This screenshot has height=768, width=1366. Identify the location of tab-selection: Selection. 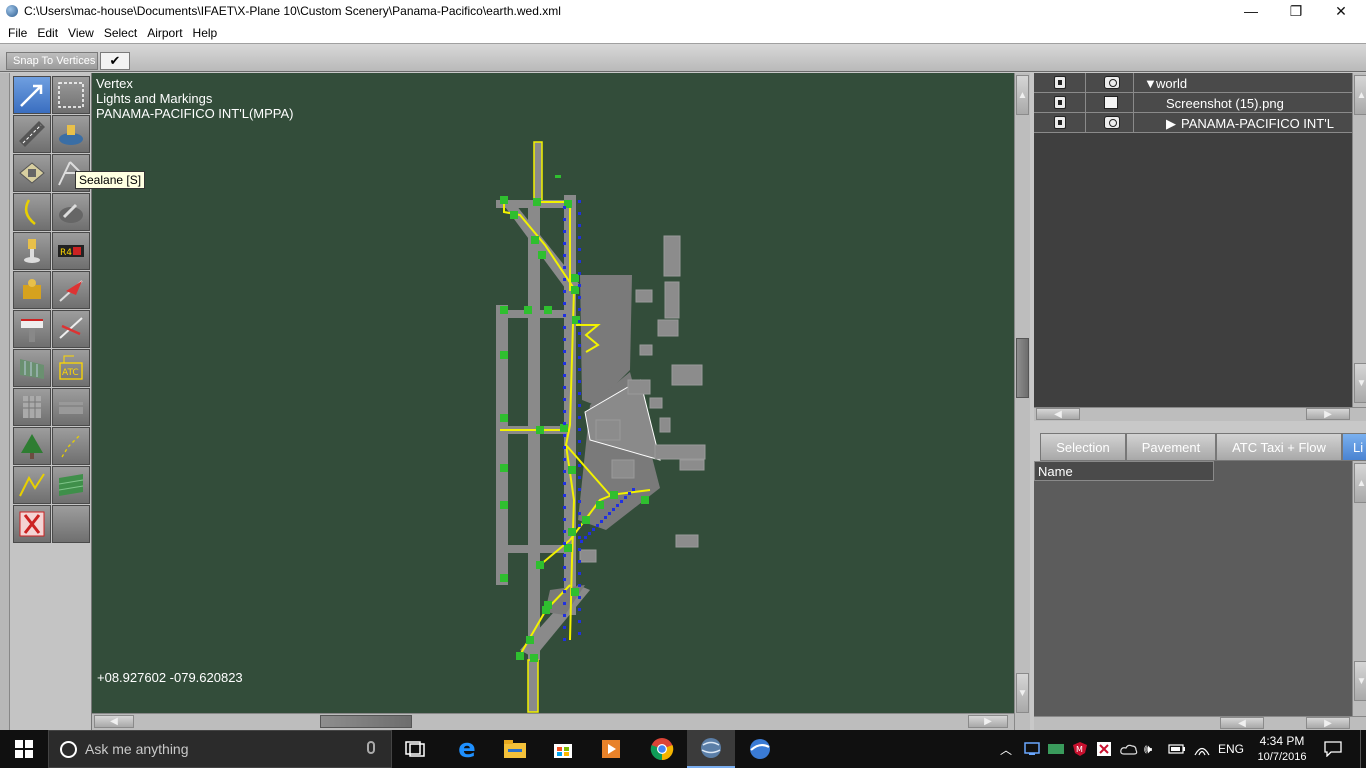
(1083, 447).